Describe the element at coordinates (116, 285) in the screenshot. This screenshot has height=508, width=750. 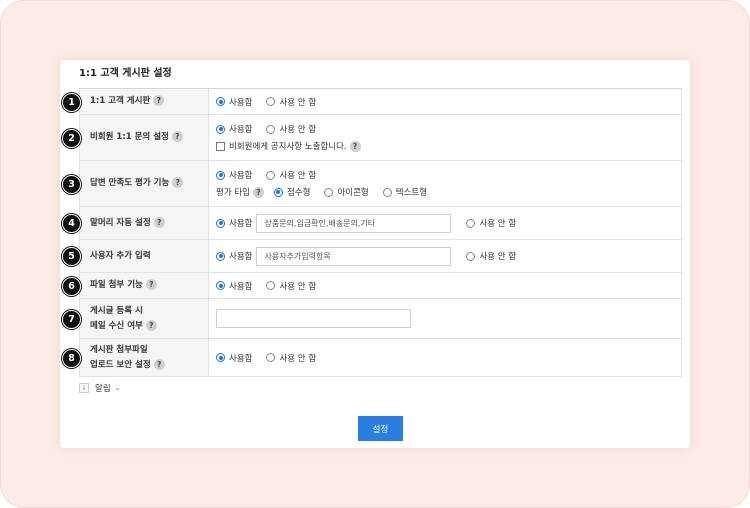
I see `row-label-text: 파일 첨부 기능` at that location.